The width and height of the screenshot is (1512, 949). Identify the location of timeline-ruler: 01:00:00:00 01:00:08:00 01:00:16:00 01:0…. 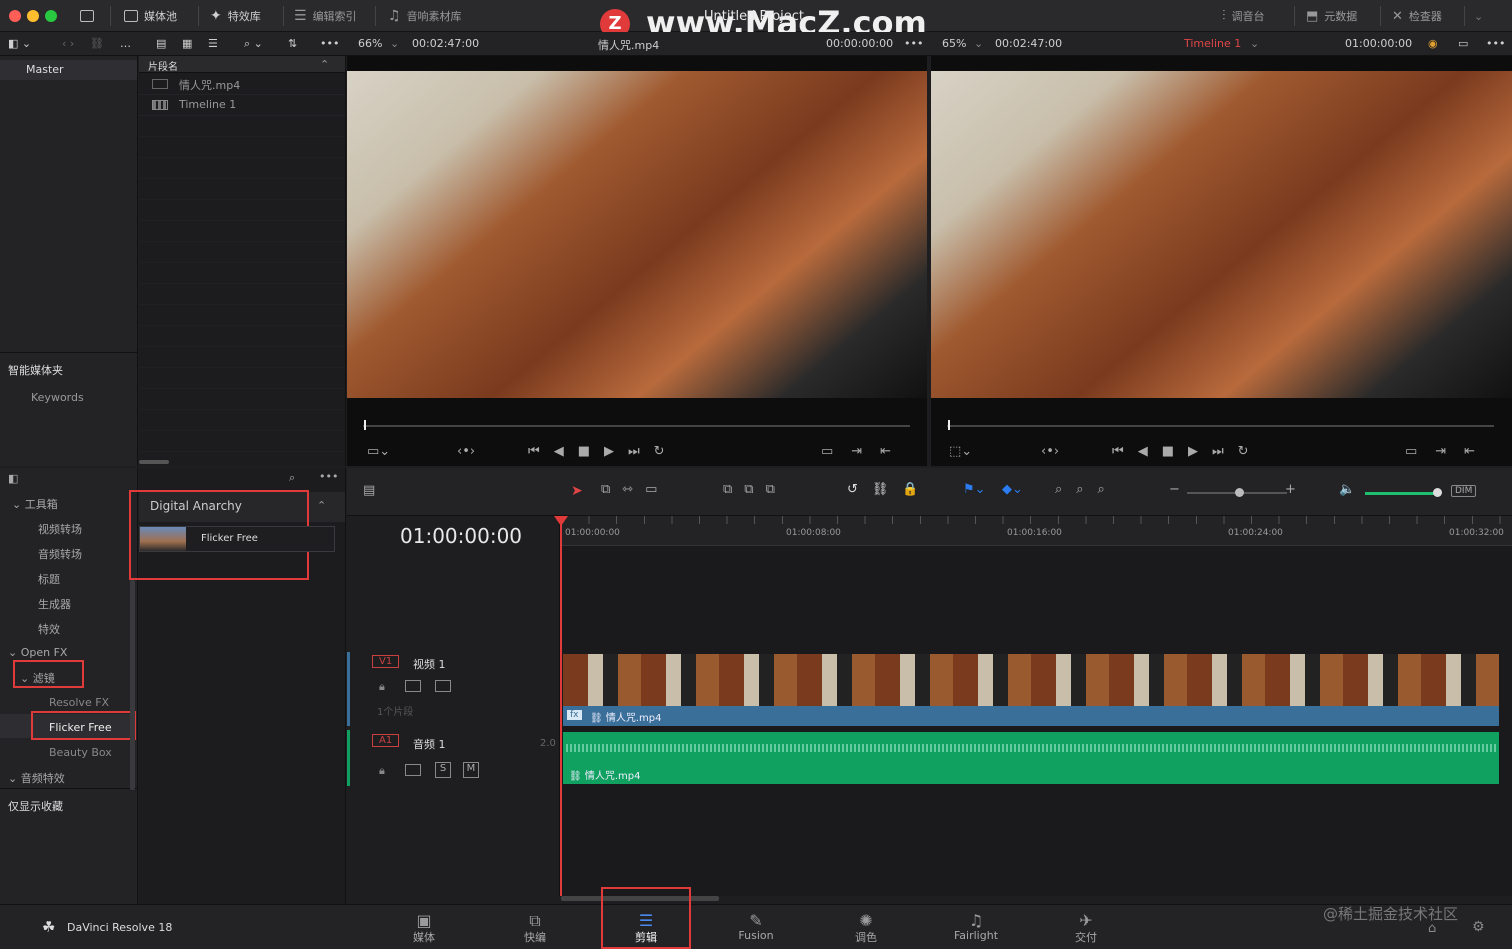
(1036, 531).